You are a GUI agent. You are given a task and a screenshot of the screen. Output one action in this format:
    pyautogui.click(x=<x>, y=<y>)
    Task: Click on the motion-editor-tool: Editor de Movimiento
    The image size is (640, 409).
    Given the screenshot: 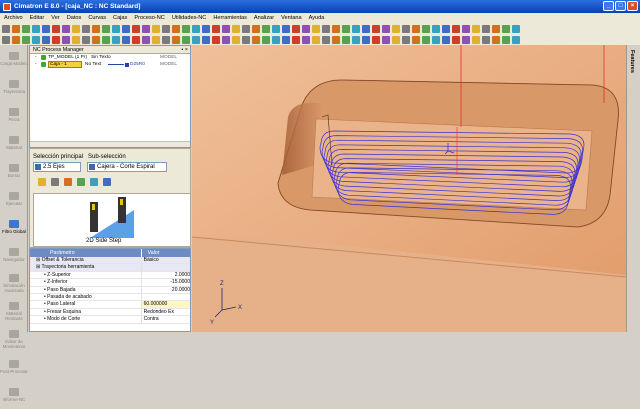 What is the action you would take?
    pyautogui.click(x=14, y=339)
    